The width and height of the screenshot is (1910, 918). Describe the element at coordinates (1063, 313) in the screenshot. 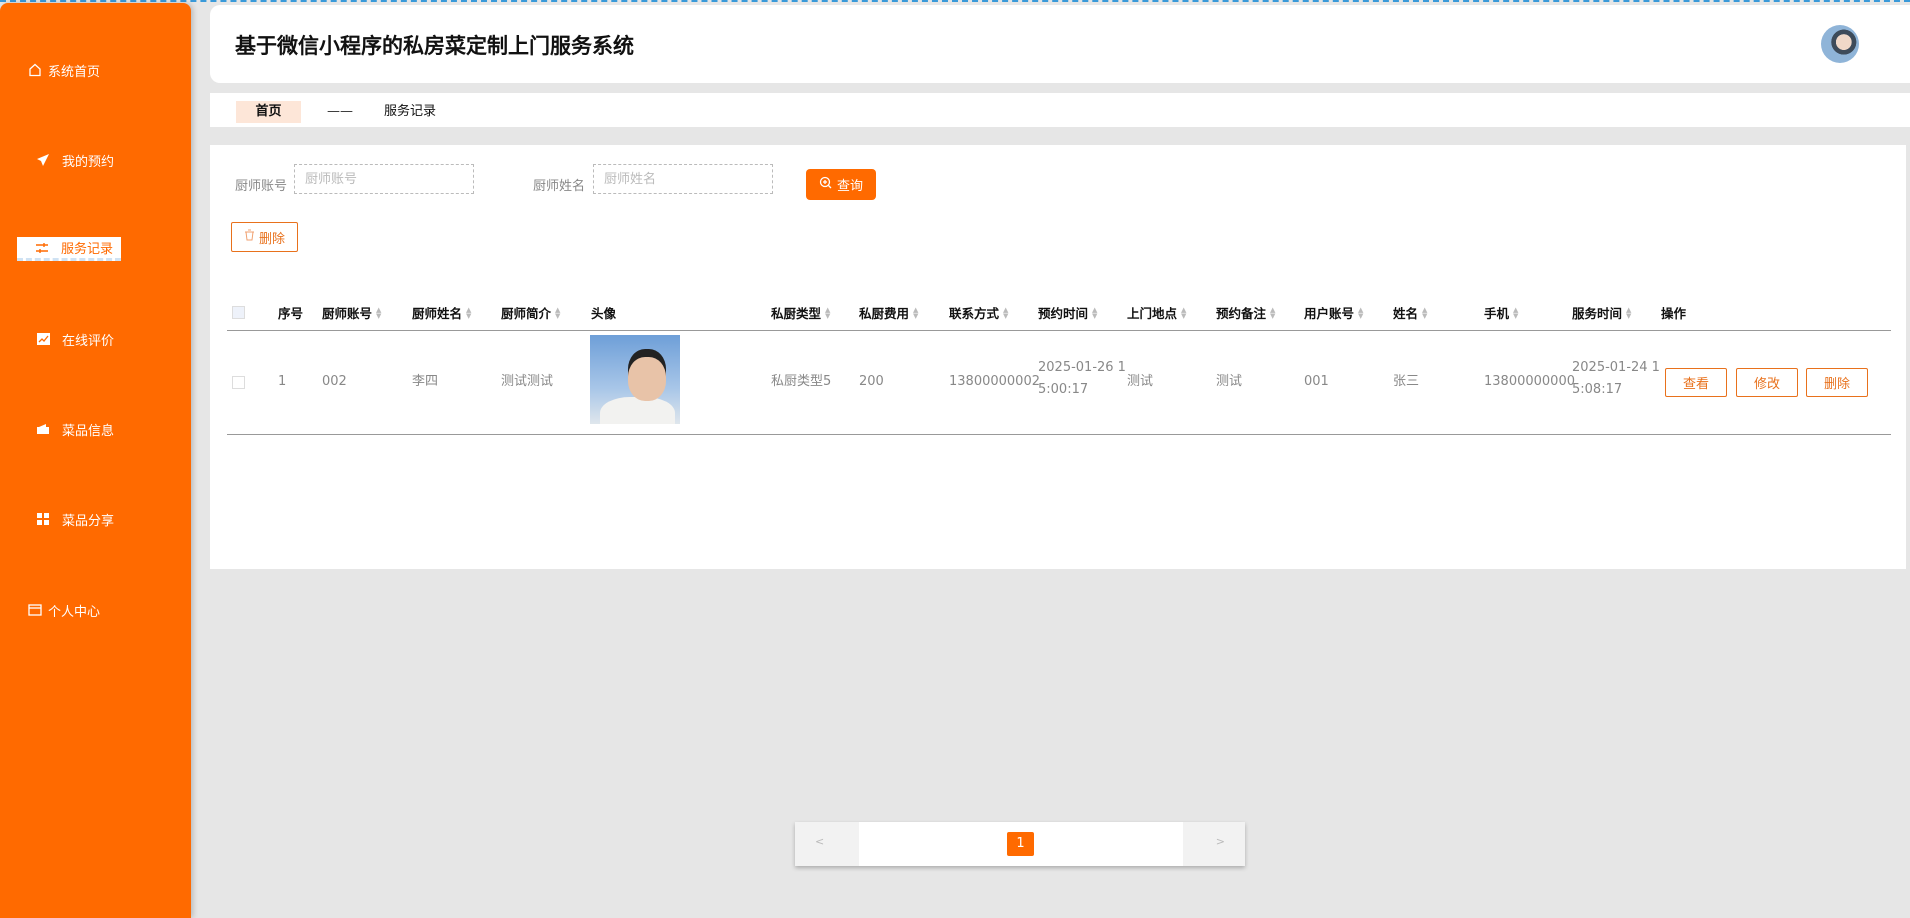

I see `column-header-label: 预约时间` at that location.